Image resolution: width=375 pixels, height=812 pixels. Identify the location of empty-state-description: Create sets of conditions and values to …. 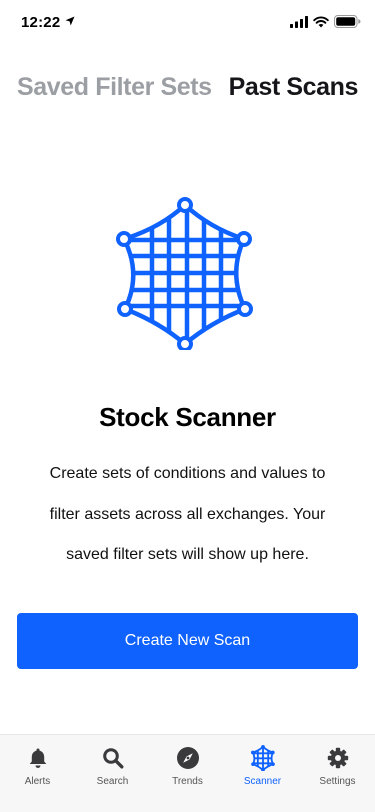
(187, 515).